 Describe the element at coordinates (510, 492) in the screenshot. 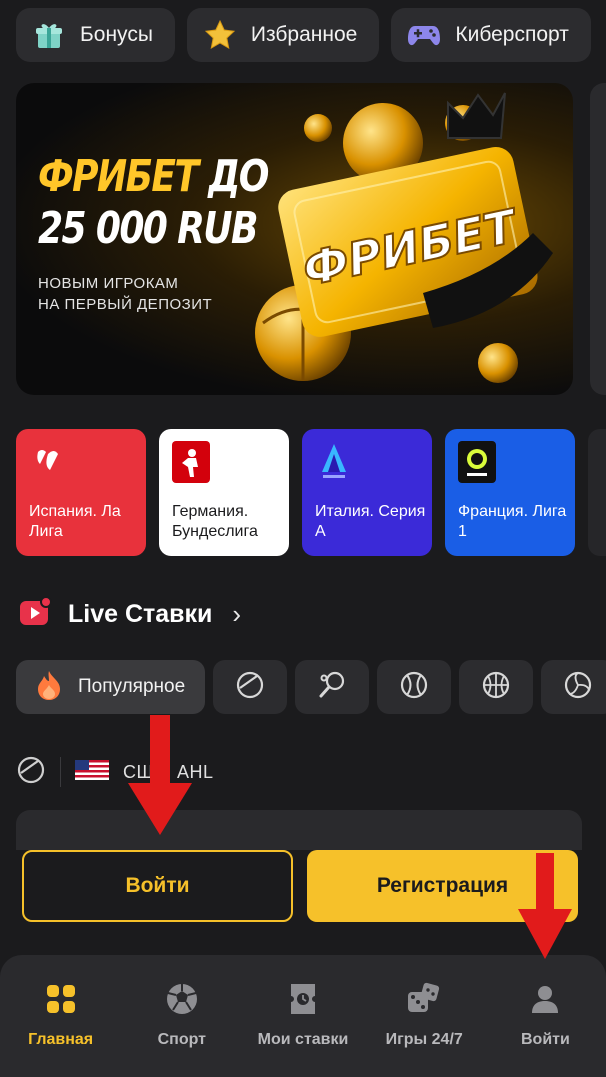

I see `league-card-france: Франция. Лига 1` at that location.